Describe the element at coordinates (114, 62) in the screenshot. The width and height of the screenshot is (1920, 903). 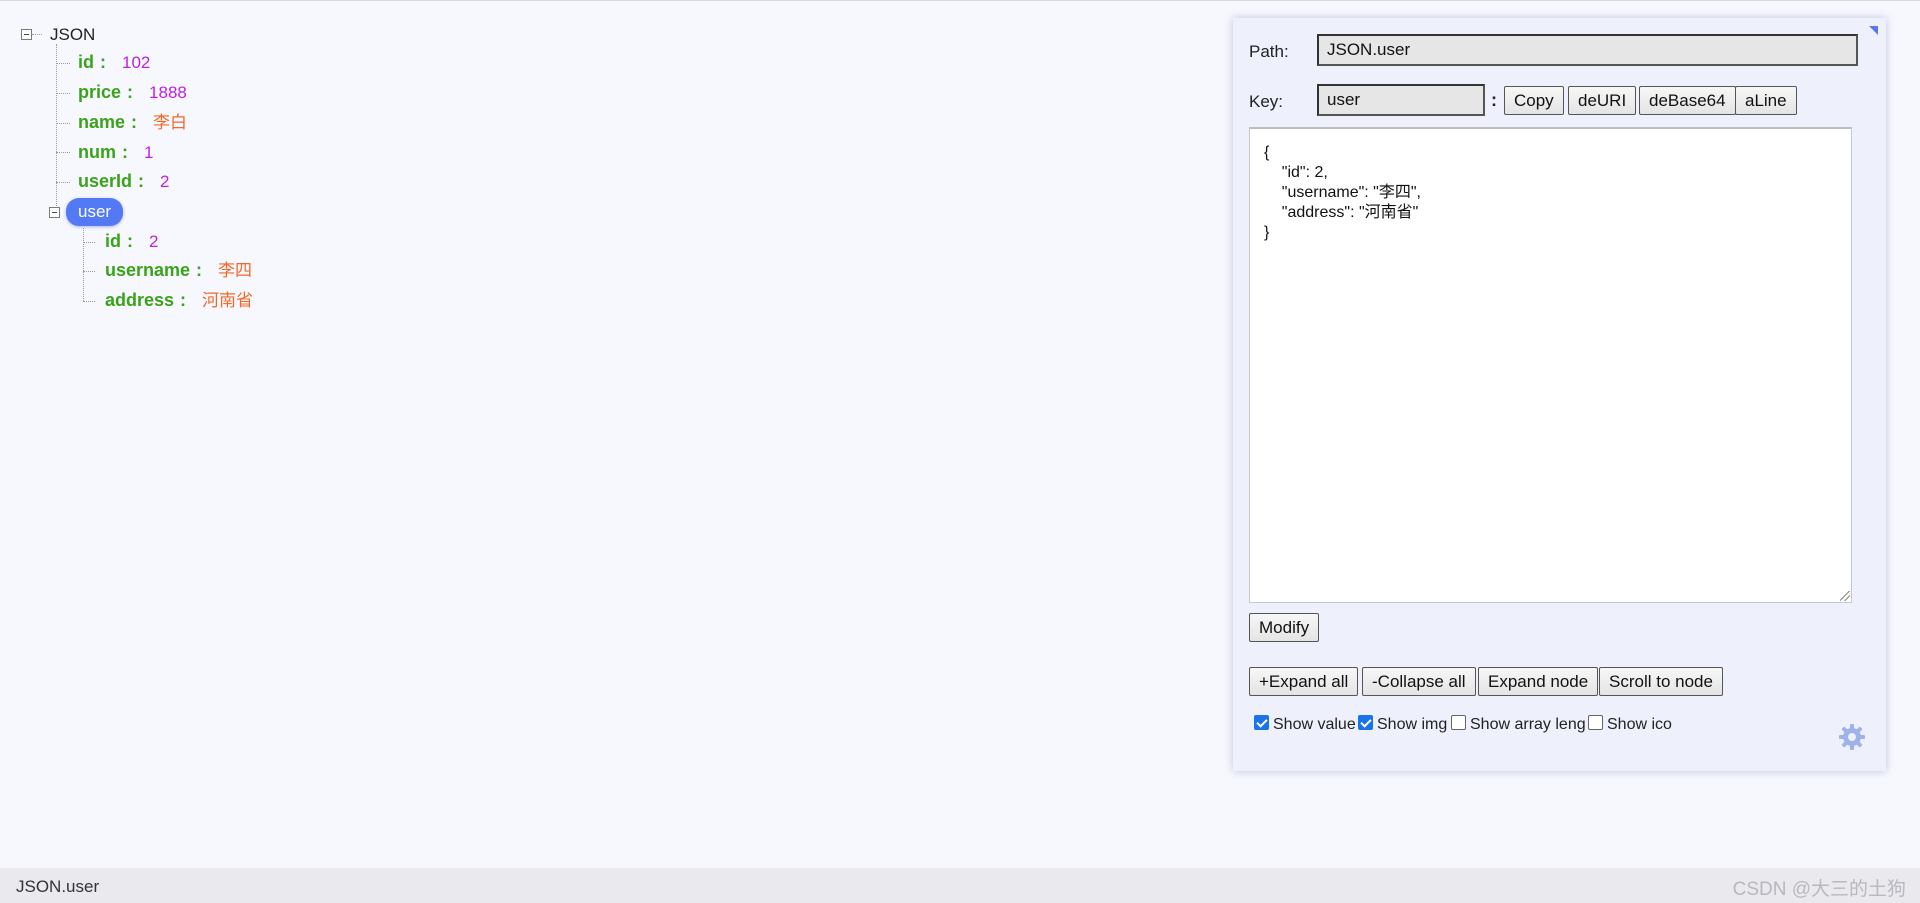
I see `tree-node-id: id:102` at that location.